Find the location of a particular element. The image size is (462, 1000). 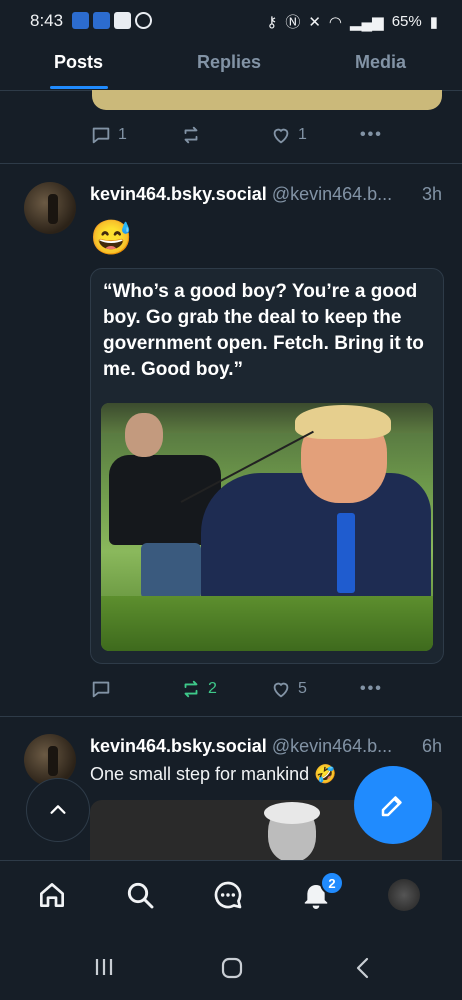

key-icon: ⚷ is located at coordinates (272, 22).